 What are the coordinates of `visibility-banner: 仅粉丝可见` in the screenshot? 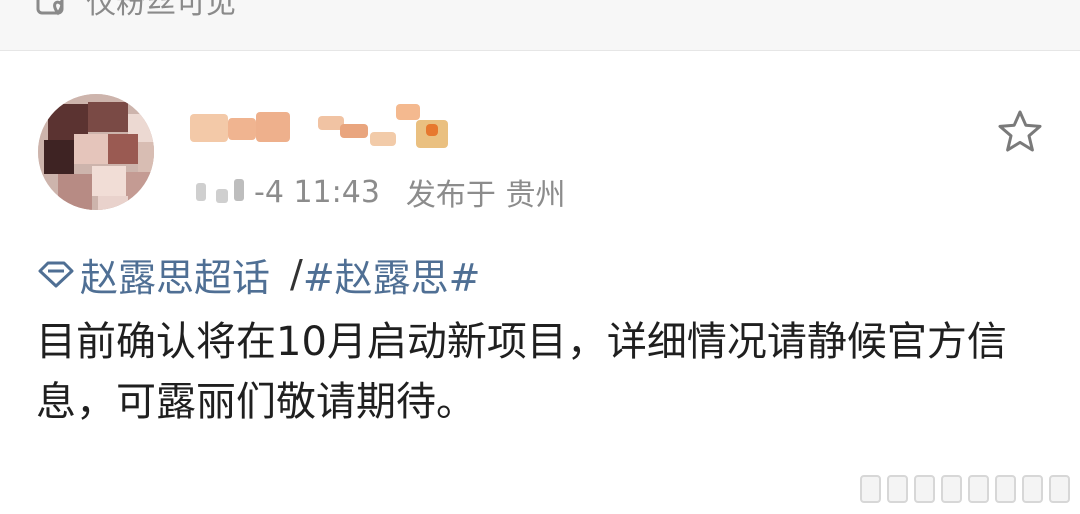 It's located at (540, 25).